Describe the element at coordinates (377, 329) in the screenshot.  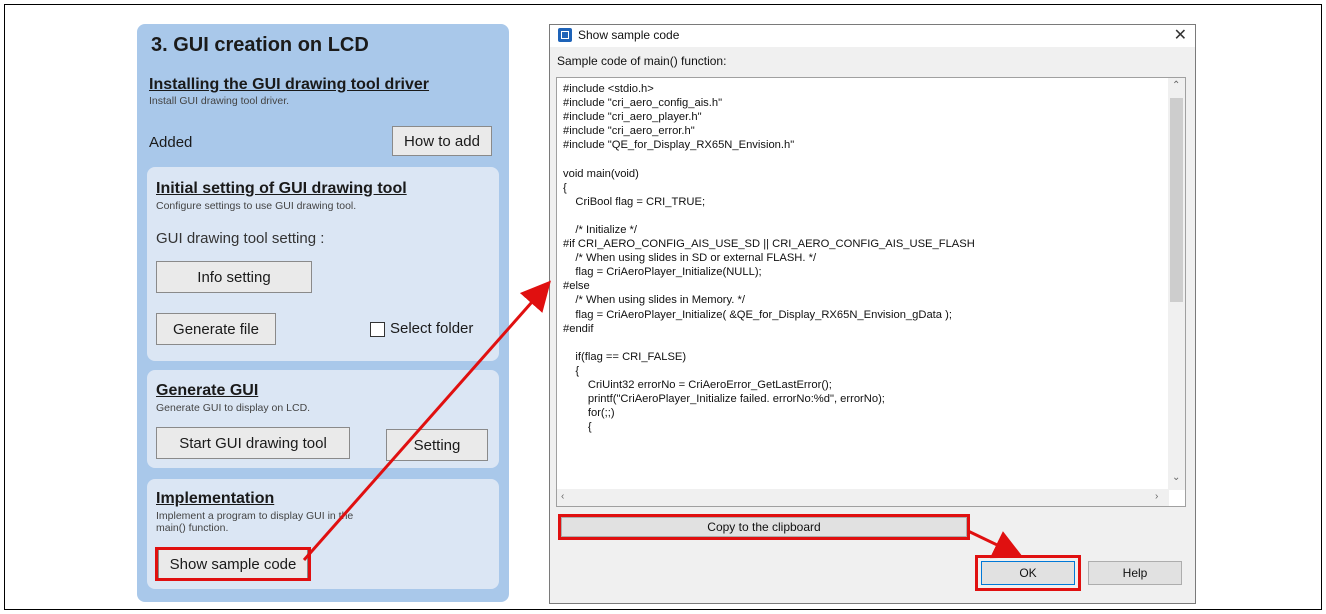
I see `select-folder-checkbox` at that location.